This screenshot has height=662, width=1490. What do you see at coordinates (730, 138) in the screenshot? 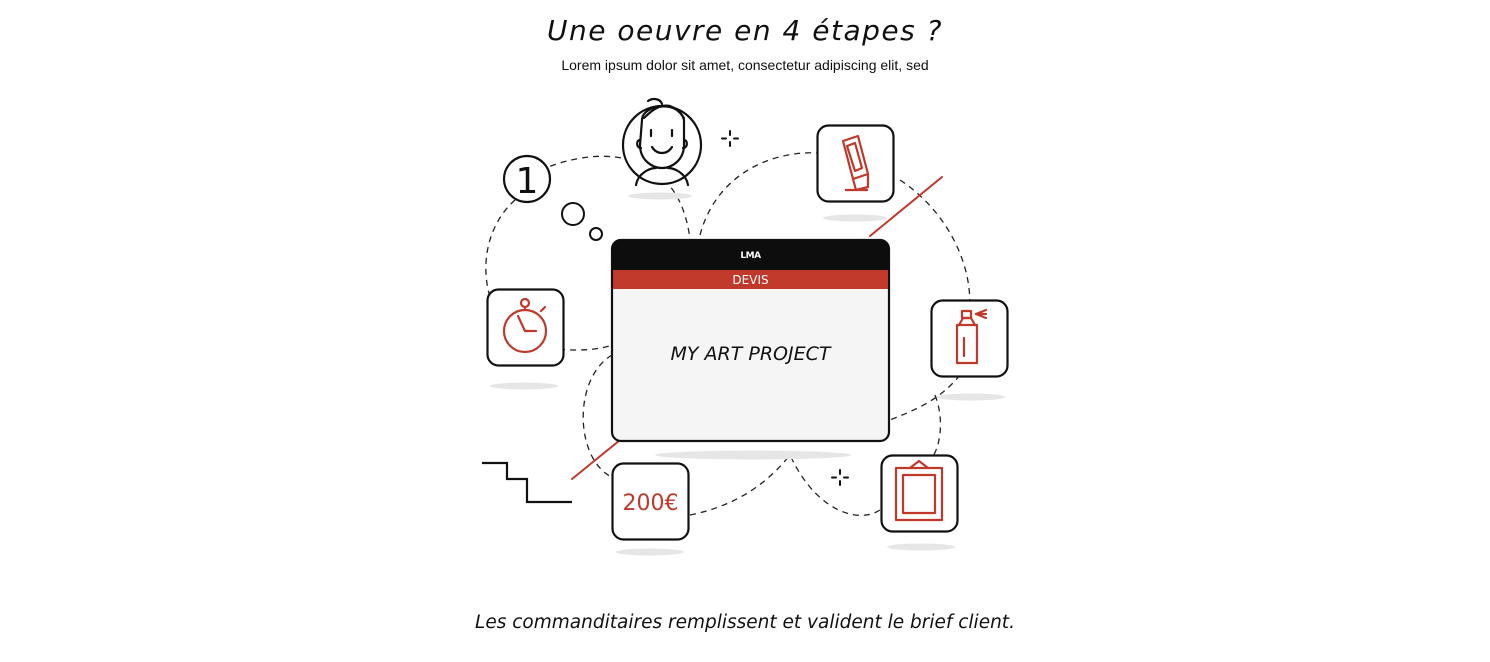
I see `sparkle-icon` at bounding box center [730, 138].